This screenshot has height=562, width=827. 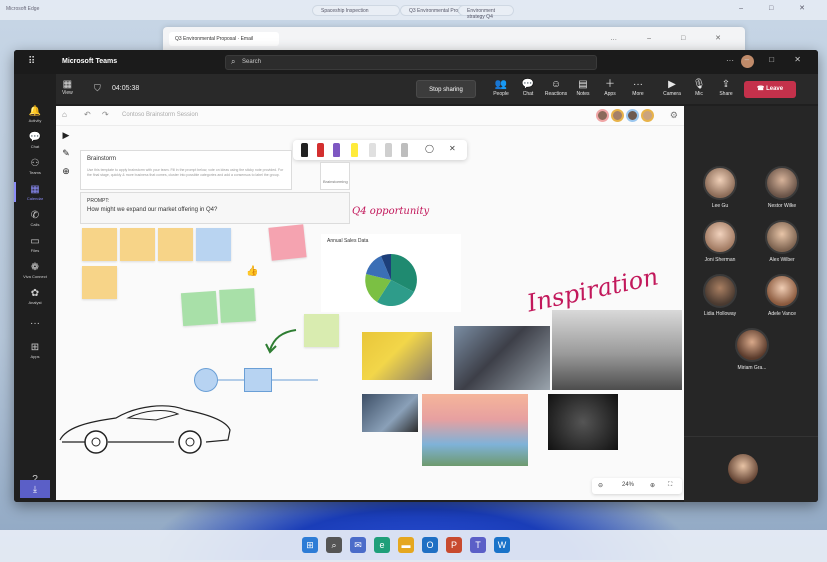 What do you see at coordinates (390, 413) in the screenshot?
I see `photo-gear-shift` at bounding box center [390, 413].